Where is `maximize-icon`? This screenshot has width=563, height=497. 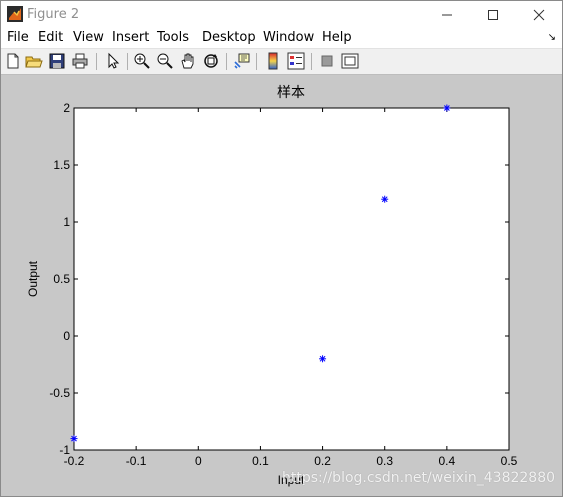 maximize-icon is located at coordinates (493, 15).